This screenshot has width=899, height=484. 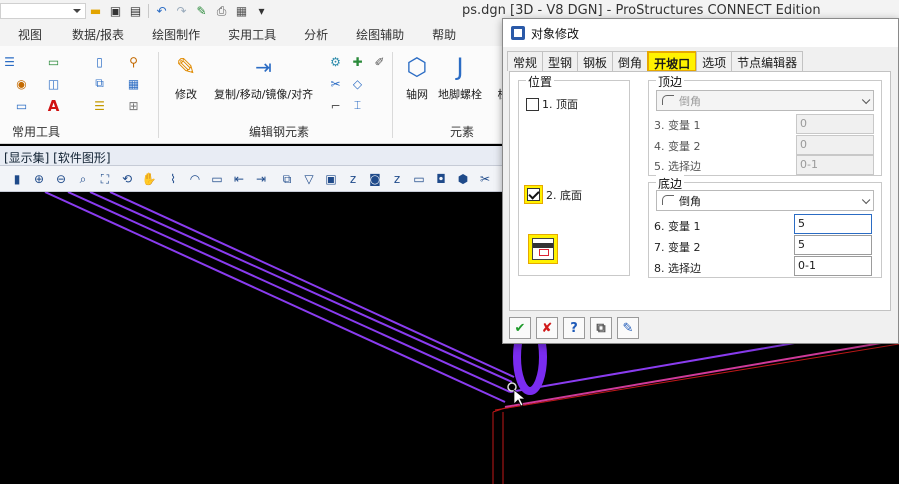 I want to click on align-icon: ⌶, so click(x=357, y=105).